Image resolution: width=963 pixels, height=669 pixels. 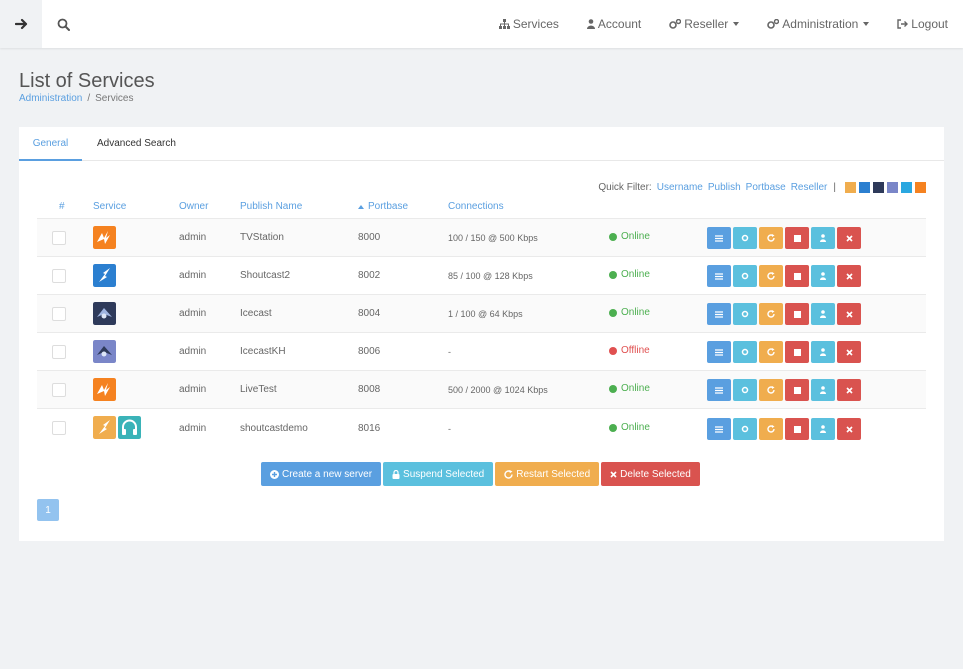 I want to click on create-server-button: Create a new server, so click(x=321, y=474).